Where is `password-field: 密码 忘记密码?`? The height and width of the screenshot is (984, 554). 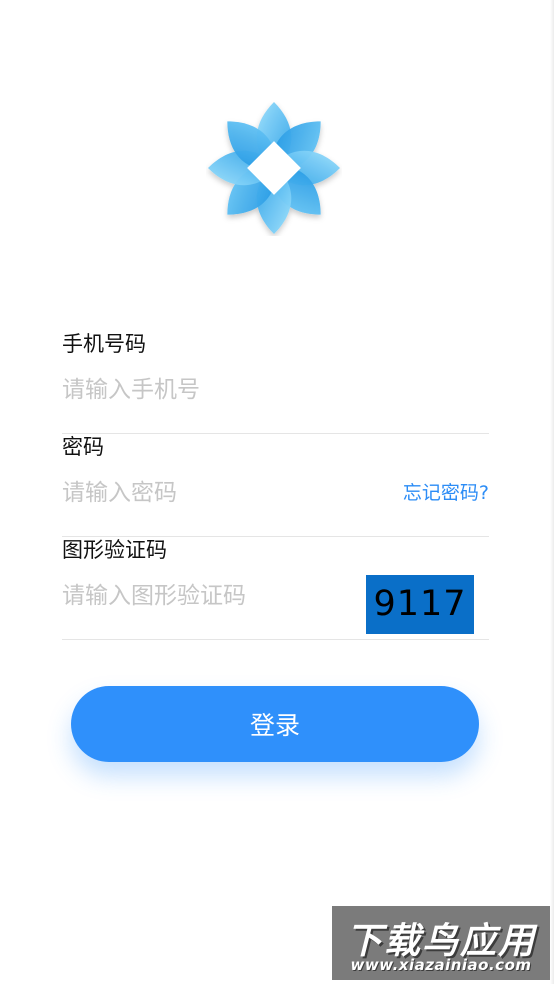
password-field: 密码 忘记密码? is located at coordinates (275, 485).